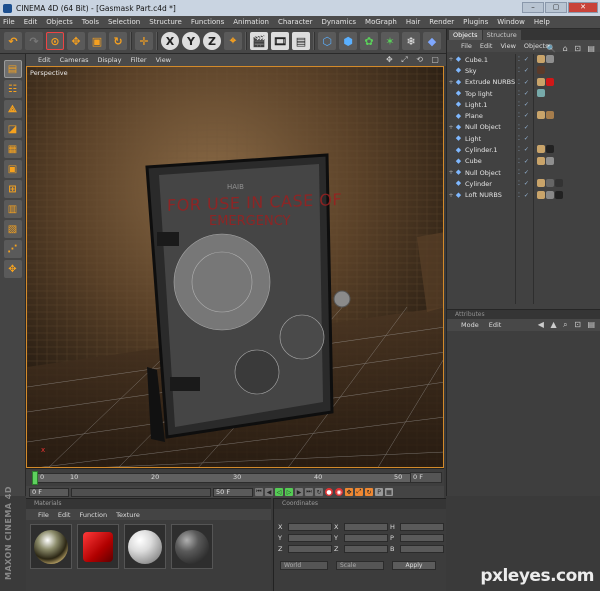 Image resolution: width=600 pixels, height=591 pixels. I want to click on tab-objects: Objects, so click(465, 35).